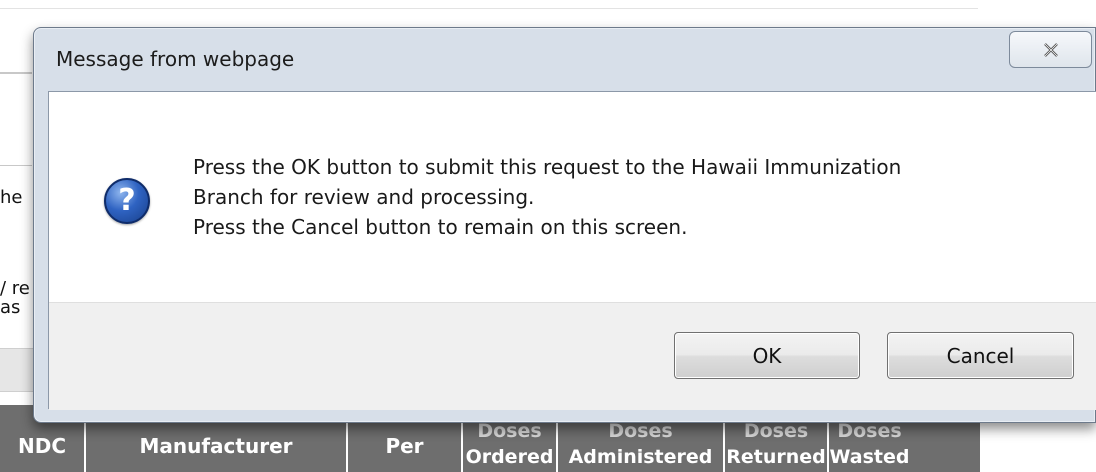 This screenshot has width=1096, height=472. What do you see at coordinates (15, 288) in the screenshot?
I see `background-text-fragment: / re` at bounding box center [15, 288].